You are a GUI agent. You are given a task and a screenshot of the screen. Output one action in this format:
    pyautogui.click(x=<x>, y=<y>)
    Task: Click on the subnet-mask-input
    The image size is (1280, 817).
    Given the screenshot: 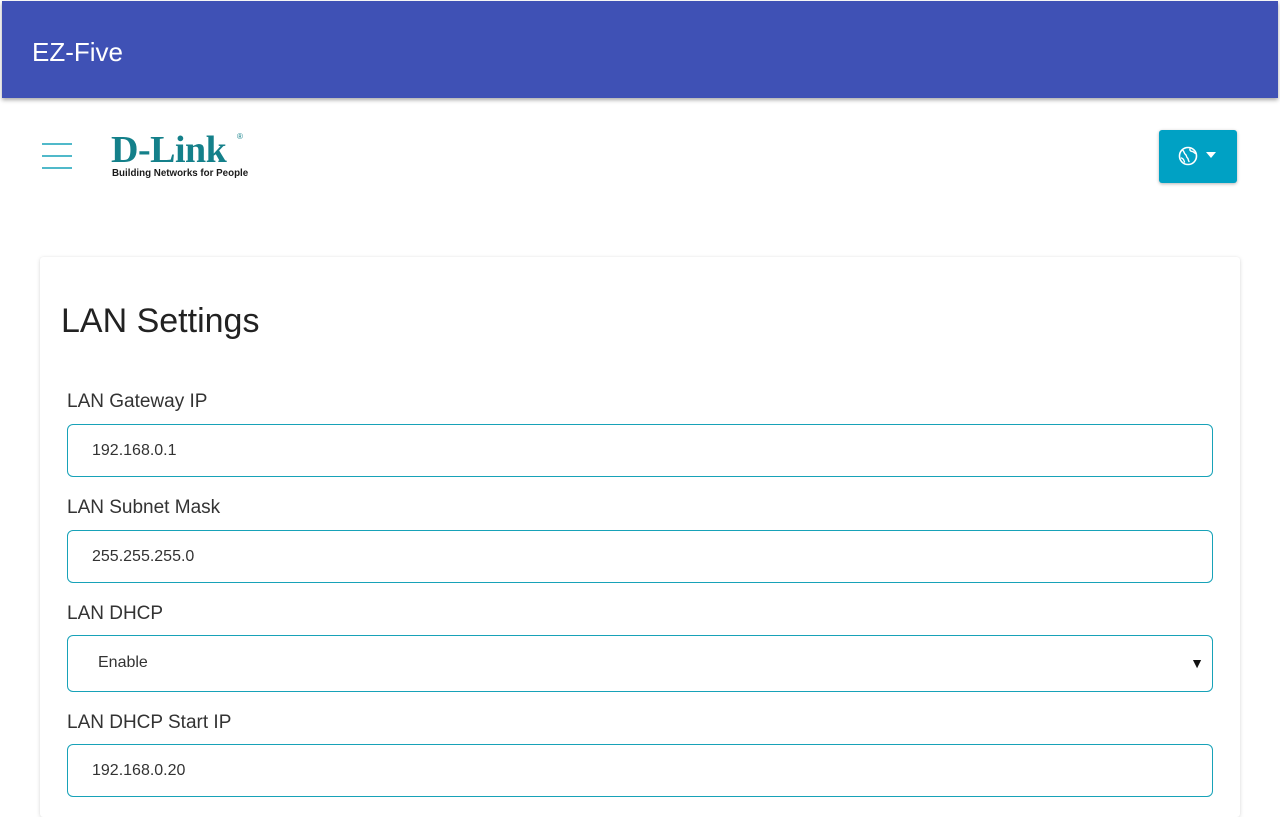 What is the action you would take?
    pyautogui.click(x=640, y=556)
    